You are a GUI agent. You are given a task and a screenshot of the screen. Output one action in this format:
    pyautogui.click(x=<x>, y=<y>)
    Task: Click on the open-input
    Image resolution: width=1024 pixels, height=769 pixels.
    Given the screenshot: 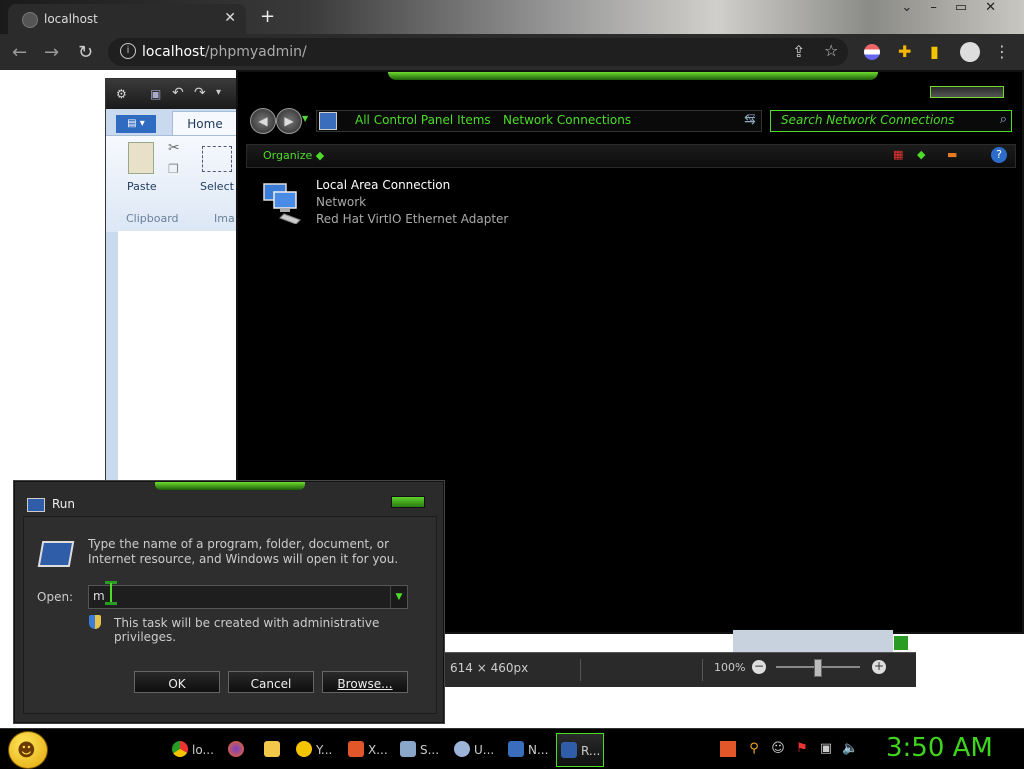 What is the action you would take?
    pyautogui.click(x=238, y=596)
    